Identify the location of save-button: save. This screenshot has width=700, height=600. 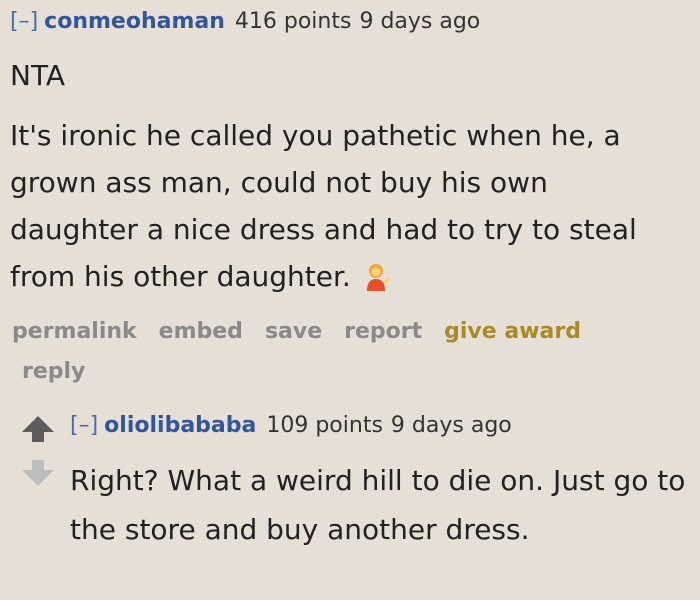
(293, 331).